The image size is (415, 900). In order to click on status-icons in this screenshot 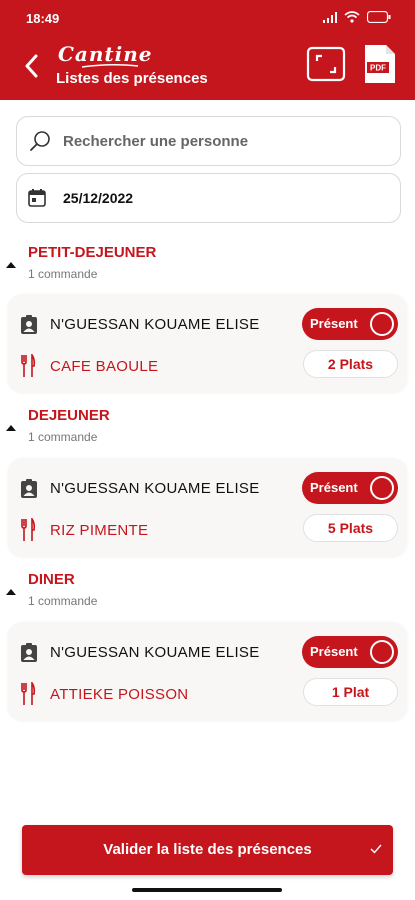, I will do `click(357, 17)`.